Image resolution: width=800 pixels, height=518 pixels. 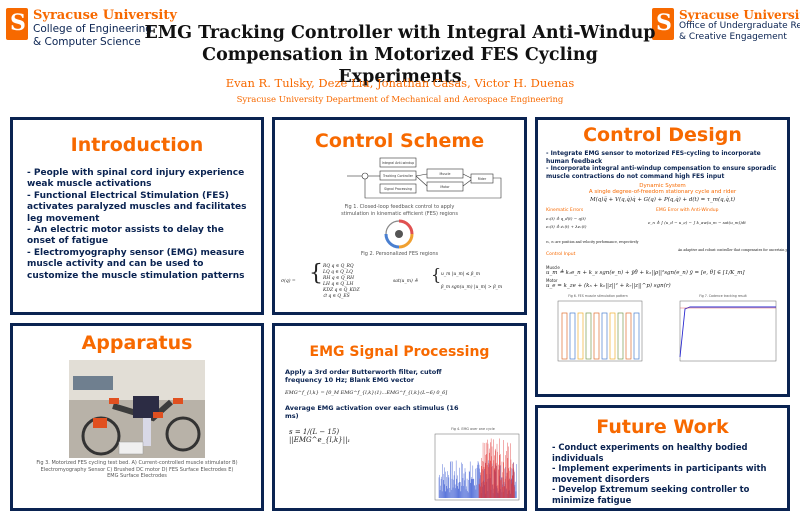 I want to click on logo-college: College of Engineering, so click(x=92, y=29).